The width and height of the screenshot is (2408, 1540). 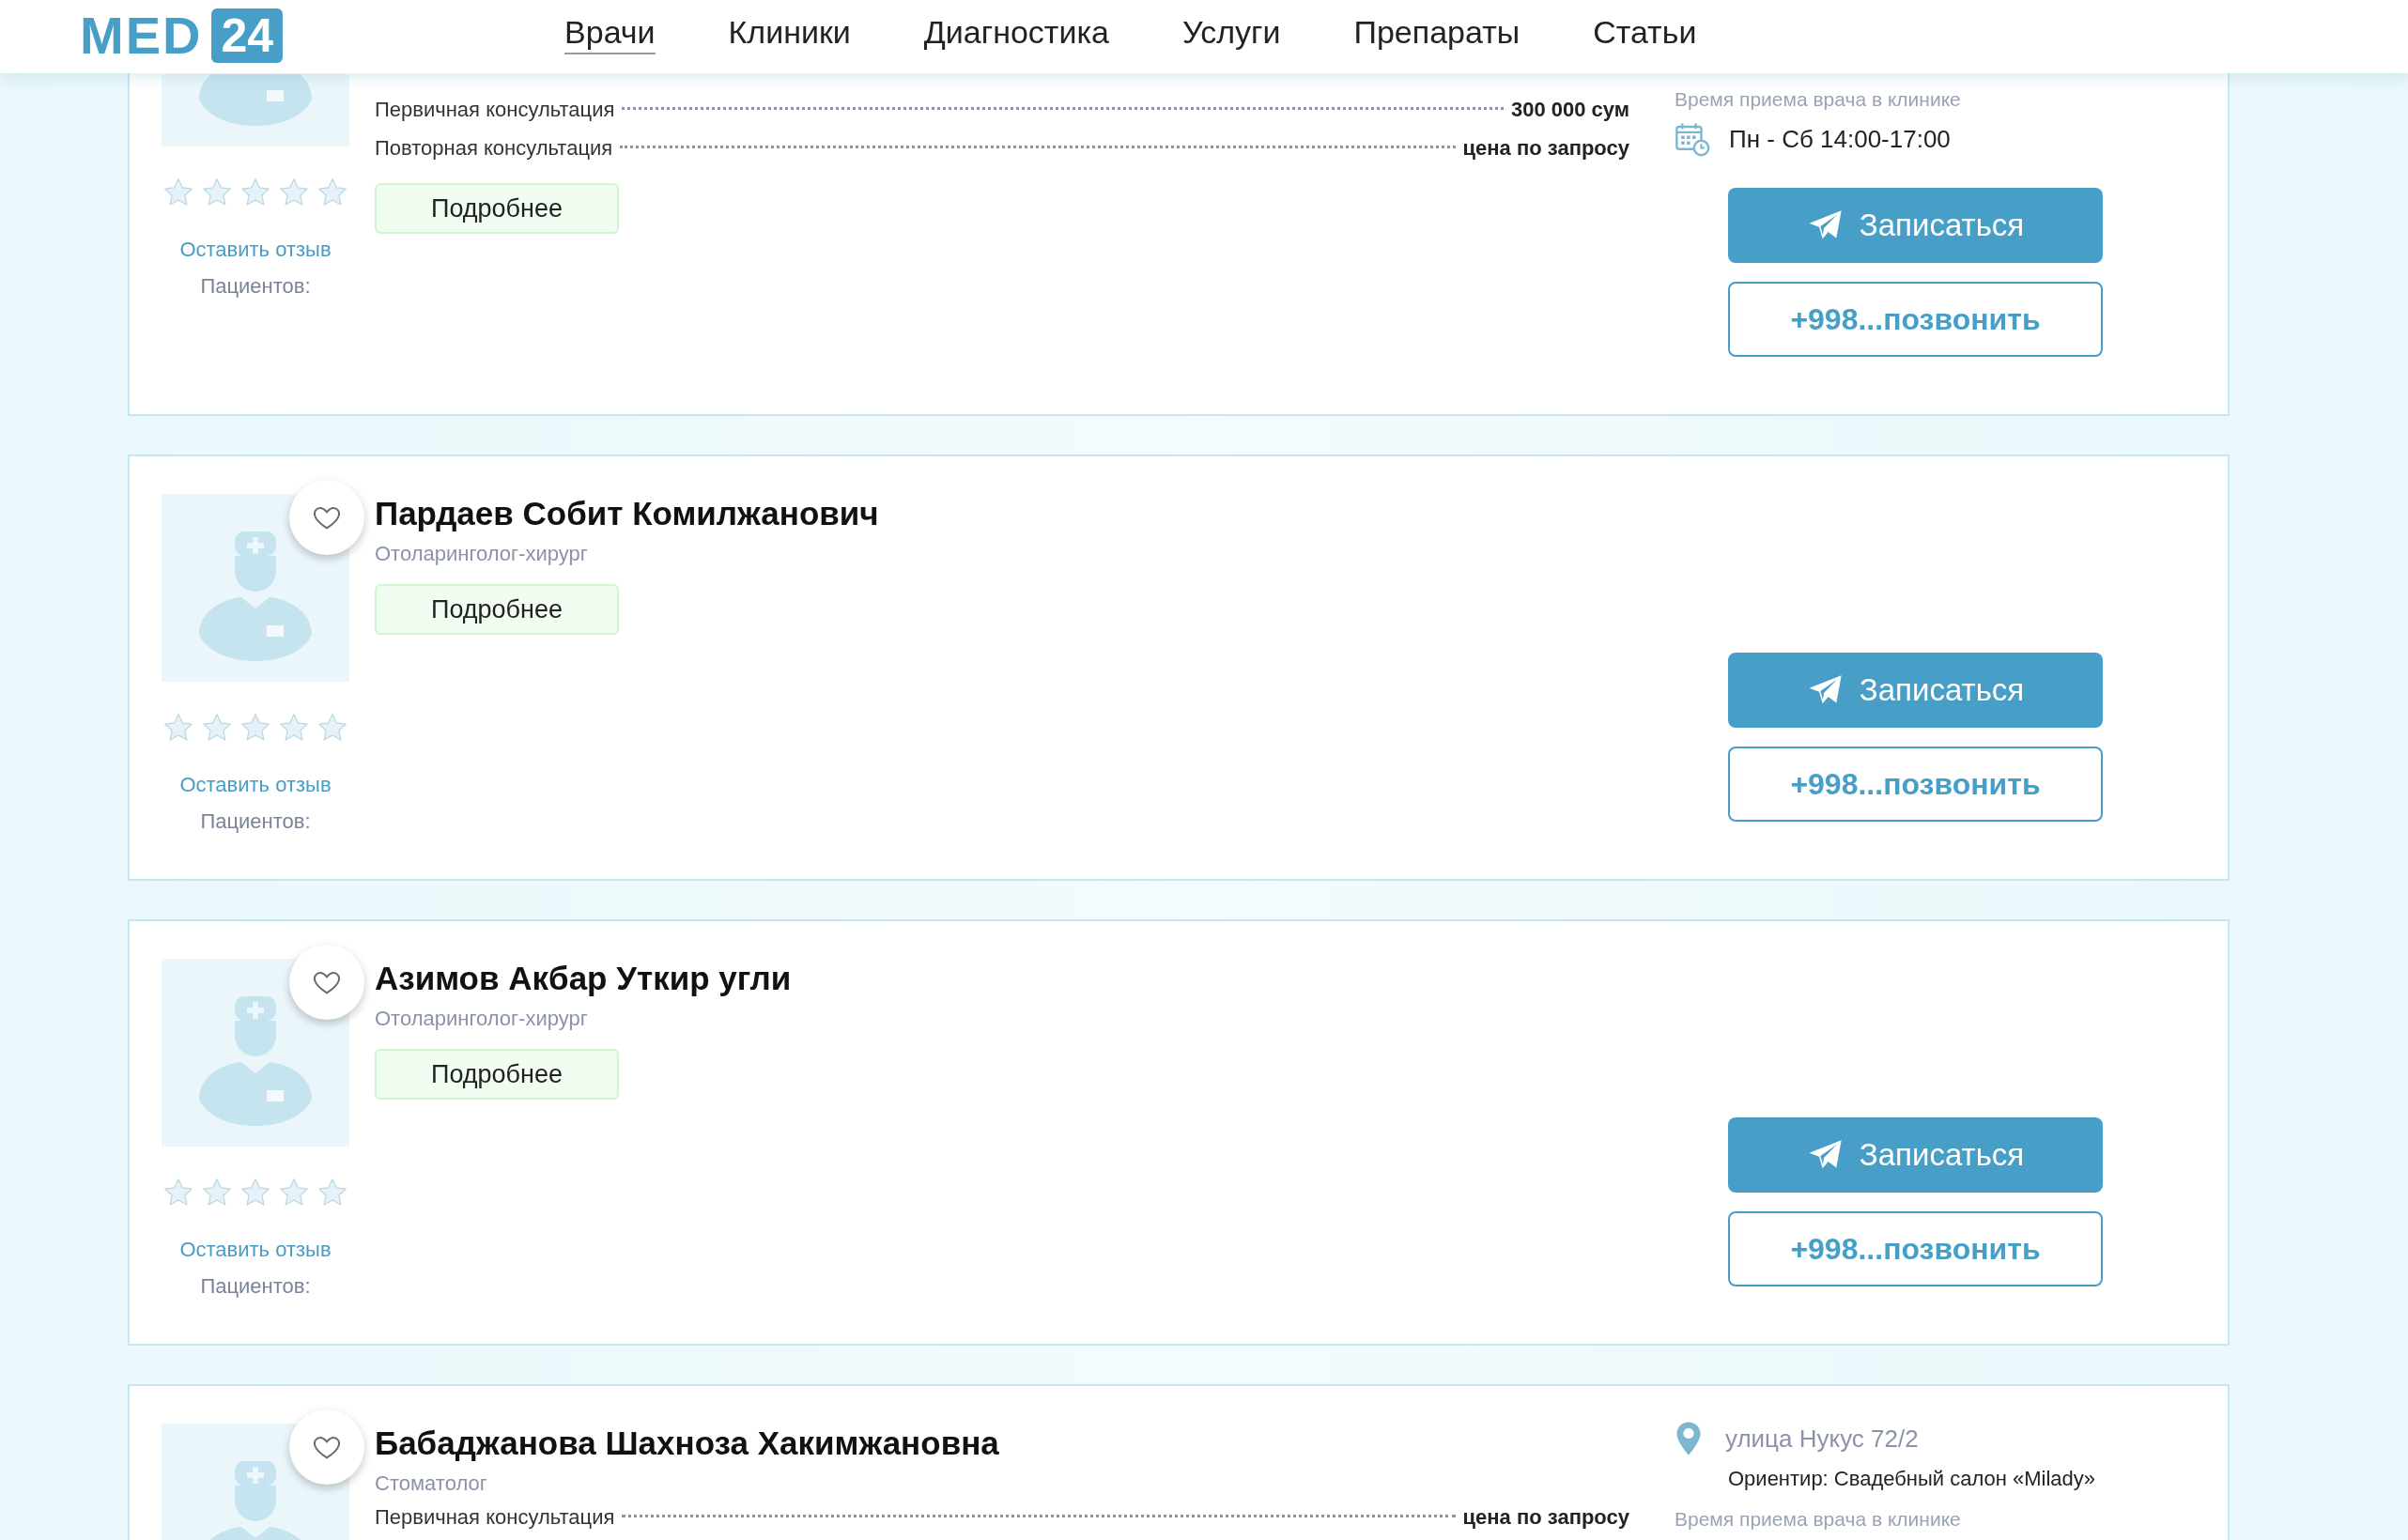 What do you see at coordinates (1689, 1438) in the screenshot?
I see `map-pin-icon` at bounding box center [1689, 1438].